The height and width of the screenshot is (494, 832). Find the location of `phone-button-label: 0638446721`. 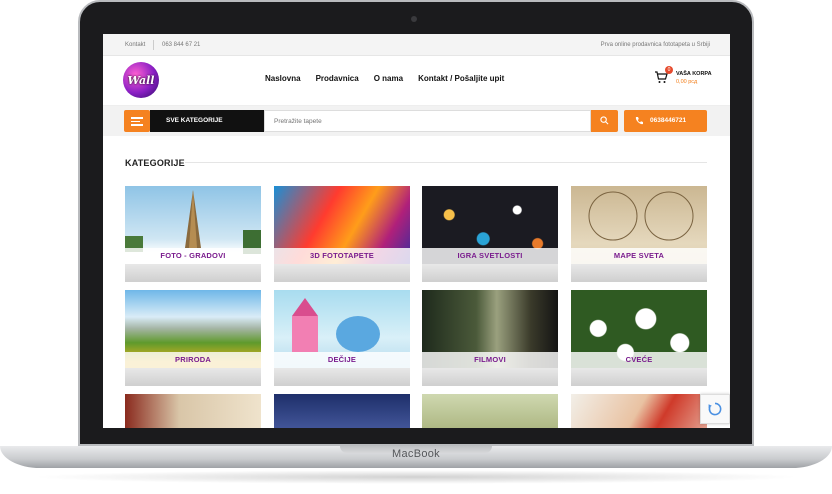

phone-button-label: 0638446721 is located at coordinates (668, 120).